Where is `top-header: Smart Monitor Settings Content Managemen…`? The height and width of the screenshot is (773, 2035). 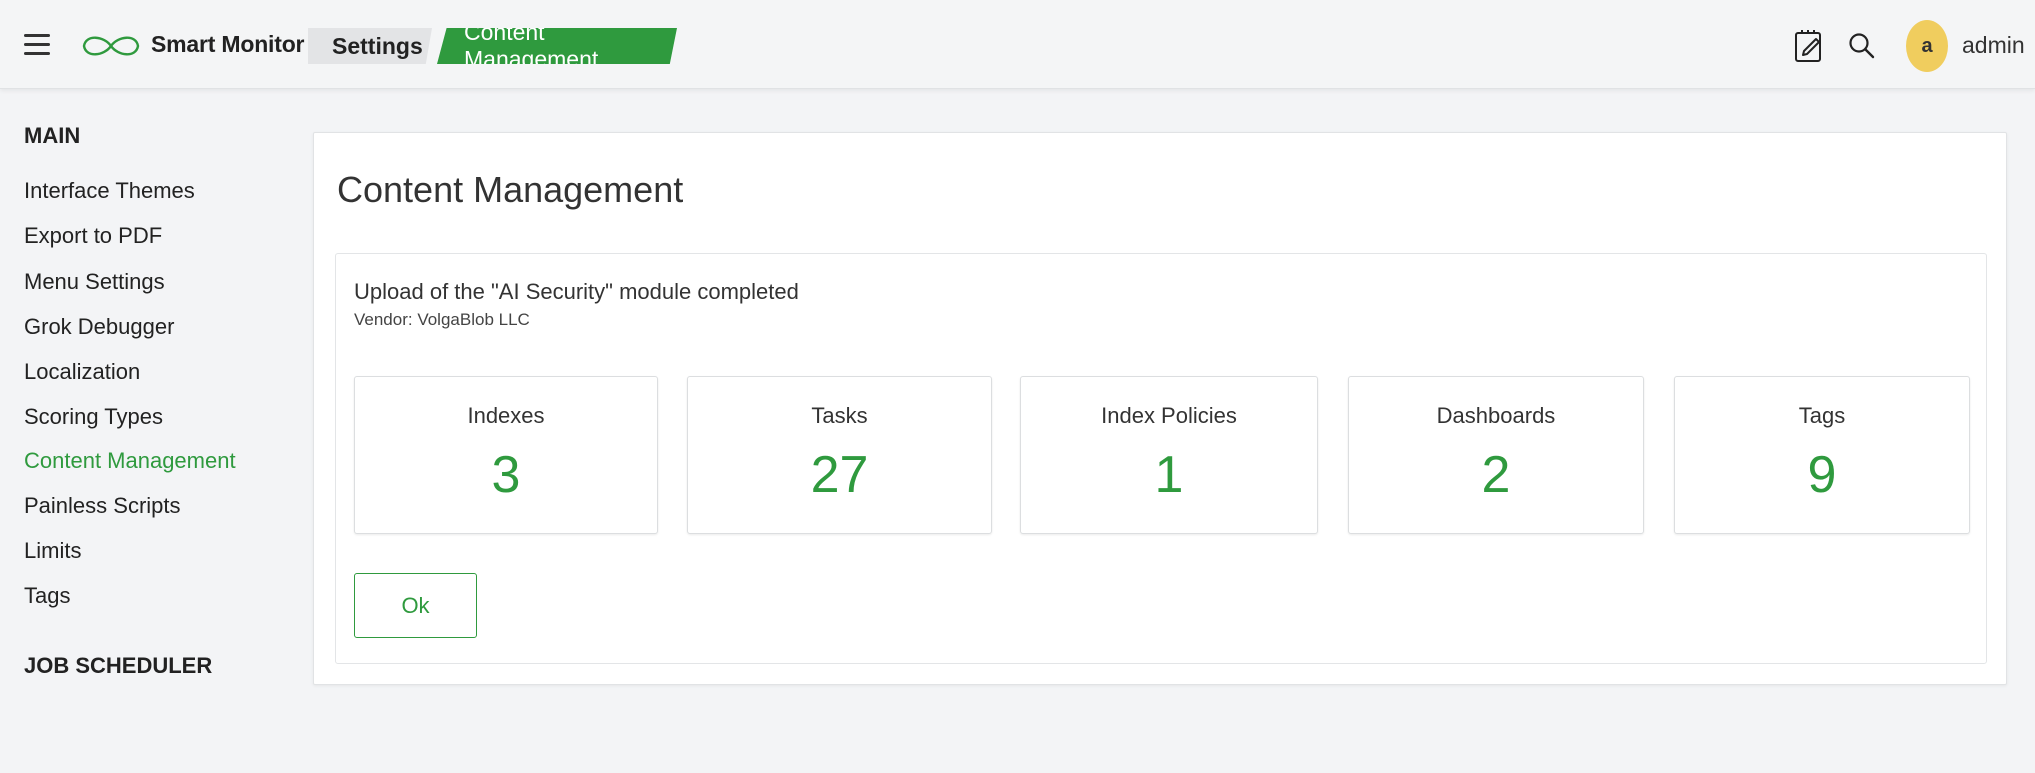
top-header: Smart Monitor Settings Content Managemen… is located at coordinates (1017, 44).